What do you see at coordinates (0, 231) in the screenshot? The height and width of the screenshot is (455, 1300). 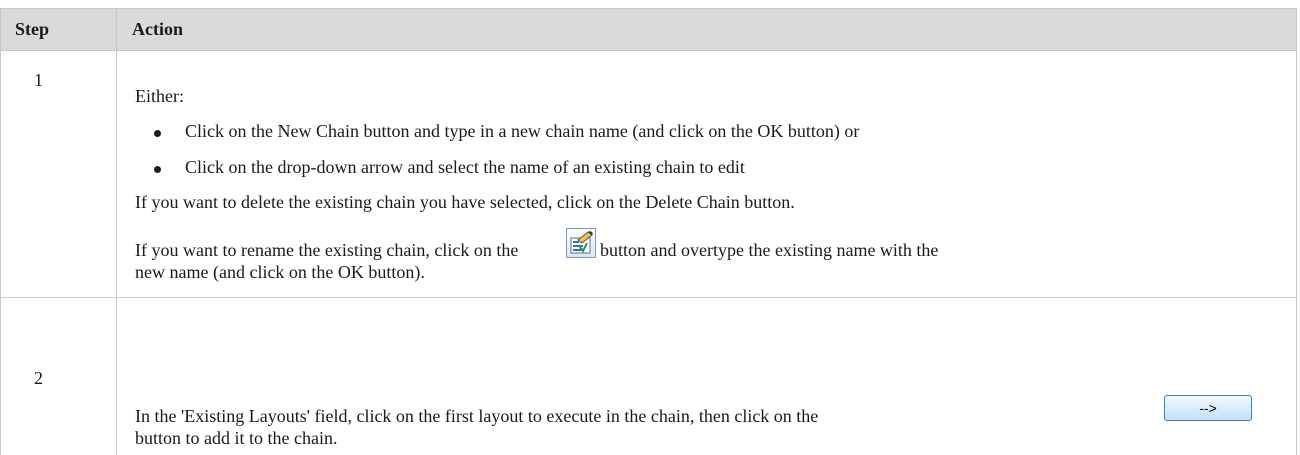 I see `table-border-left` at bounding box center [0, 231].